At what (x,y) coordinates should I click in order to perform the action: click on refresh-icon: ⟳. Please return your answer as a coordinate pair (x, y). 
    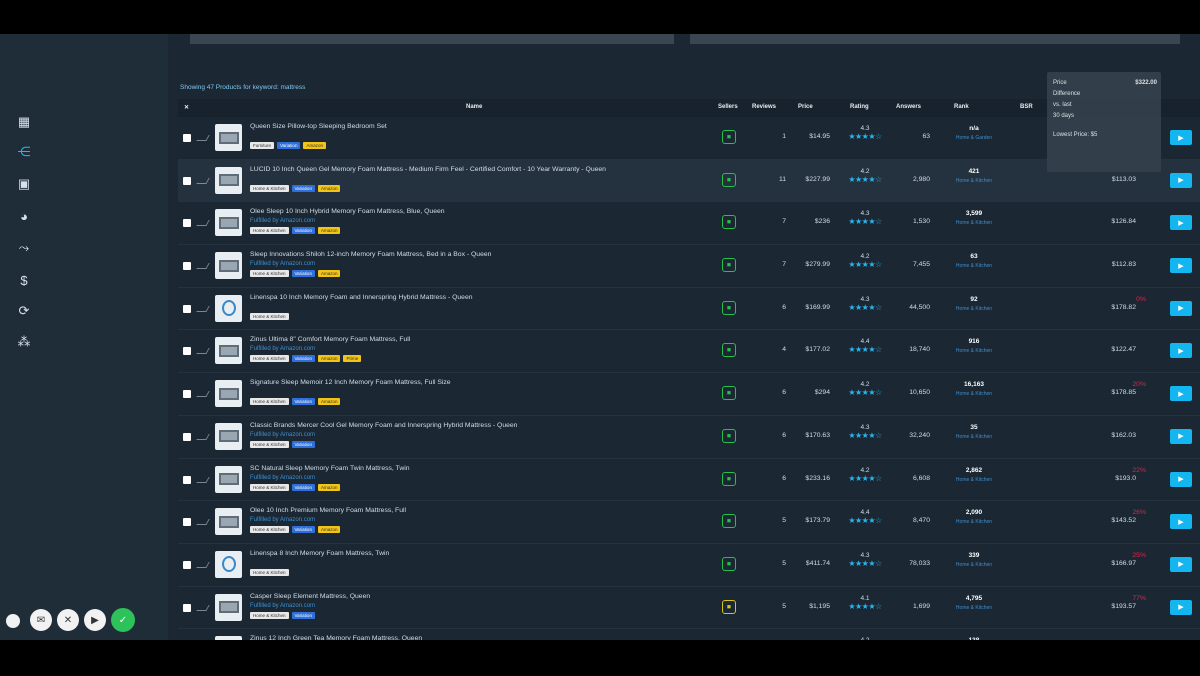
    Looking at the image, I should click on (24, 311).